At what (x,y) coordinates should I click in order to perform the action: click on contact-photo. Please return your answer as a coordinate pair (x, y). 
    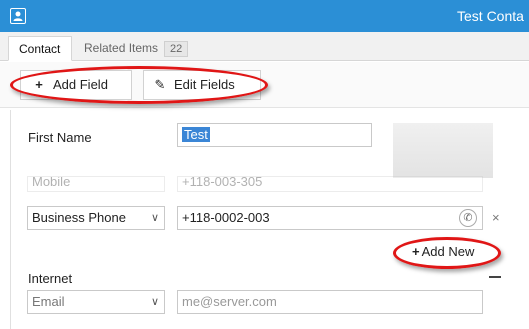
    Looking at the image, I should click on (443, 150).